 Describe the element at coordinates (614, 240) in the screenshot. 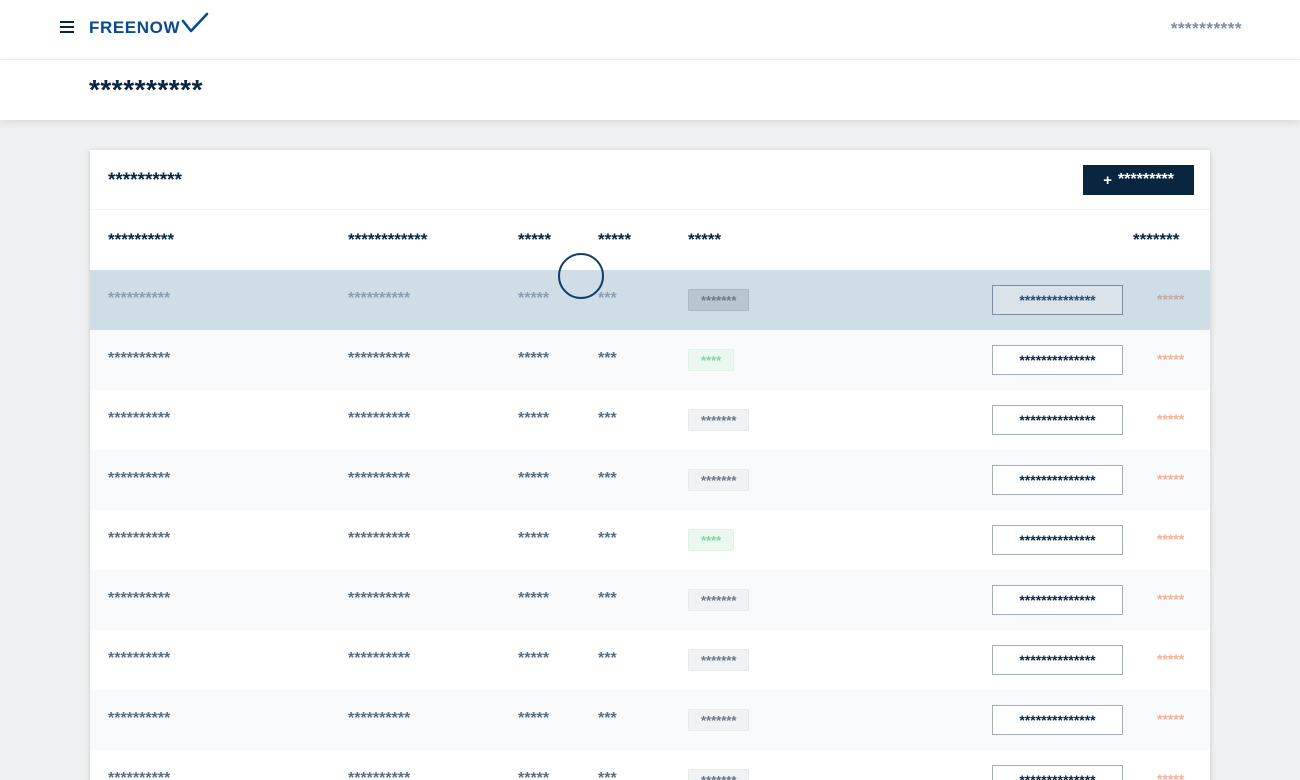

I see `column-header-4: *****` at that location.